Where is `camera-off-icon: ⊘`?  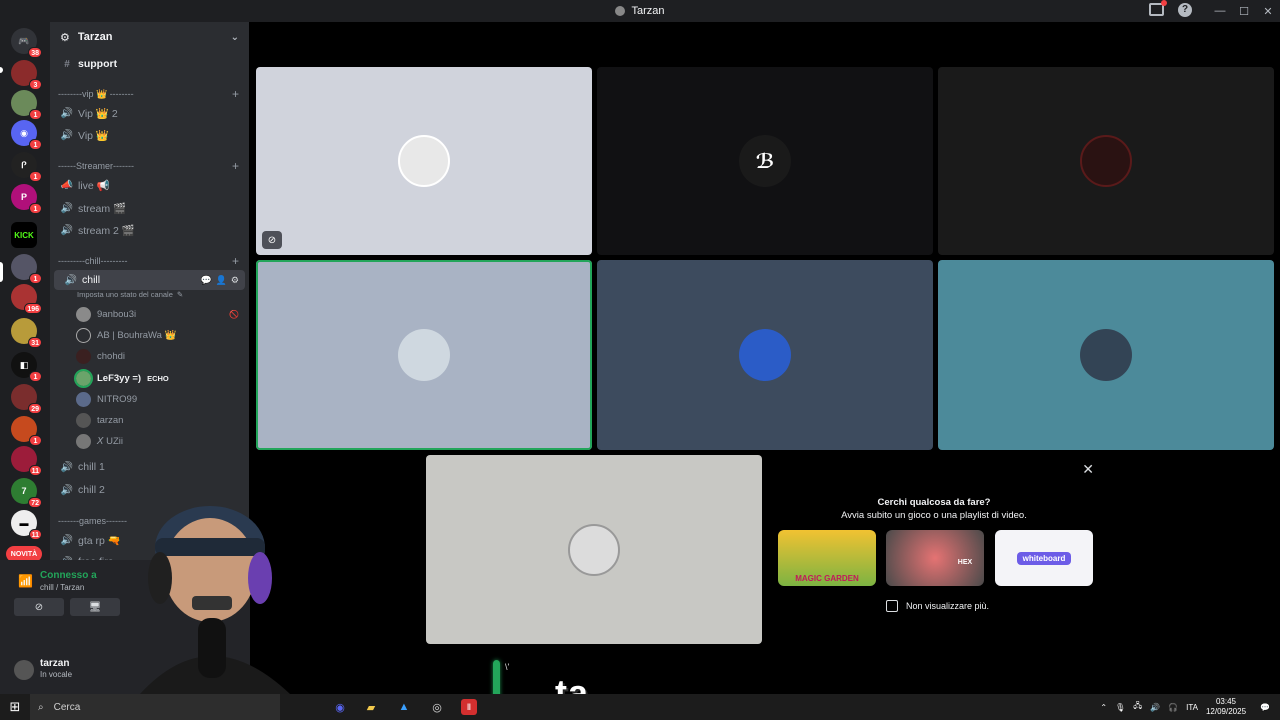 camera-off-icon: ⊘ is located at coordinates (272, 240).